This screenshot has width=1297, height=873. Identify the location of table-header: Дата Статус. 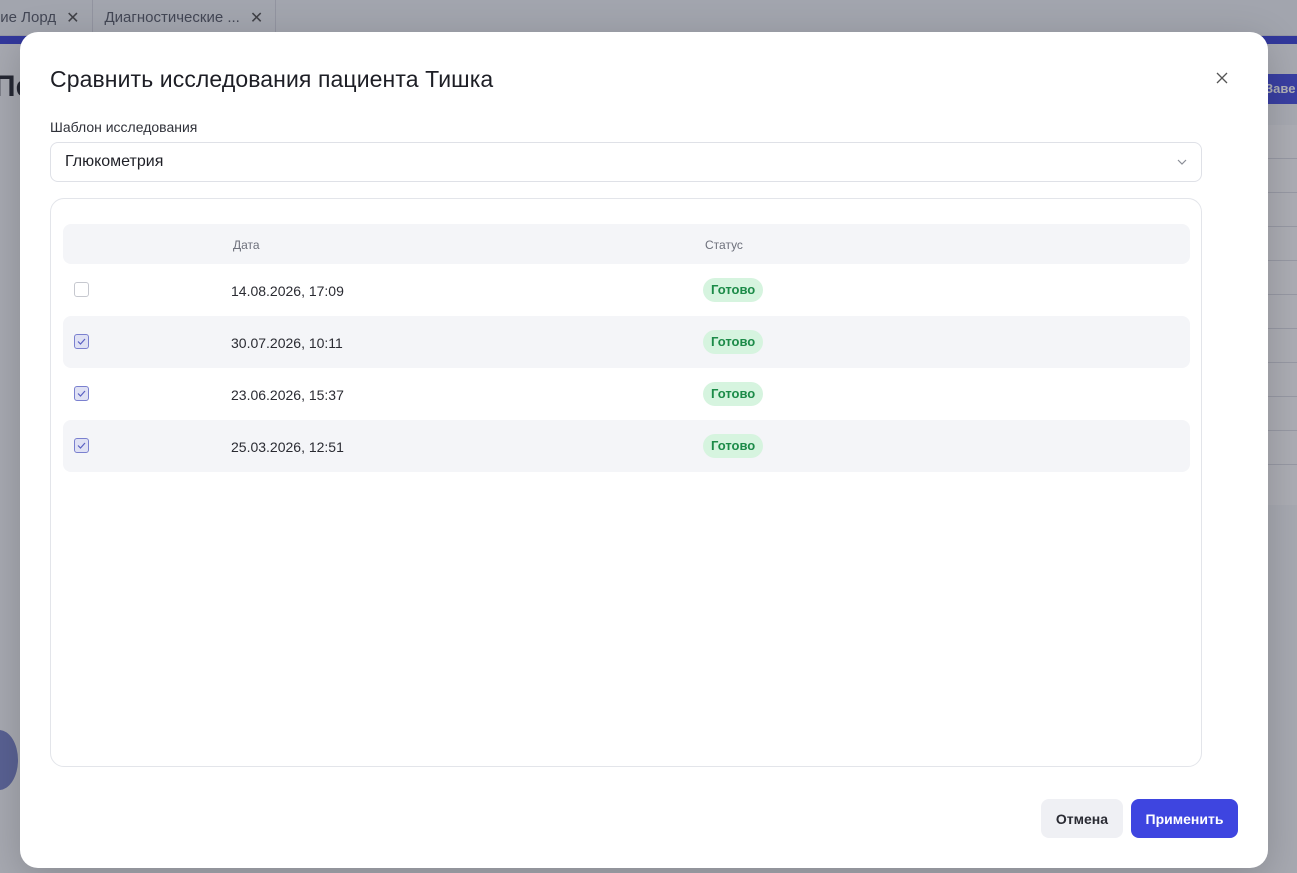
(626, 244).